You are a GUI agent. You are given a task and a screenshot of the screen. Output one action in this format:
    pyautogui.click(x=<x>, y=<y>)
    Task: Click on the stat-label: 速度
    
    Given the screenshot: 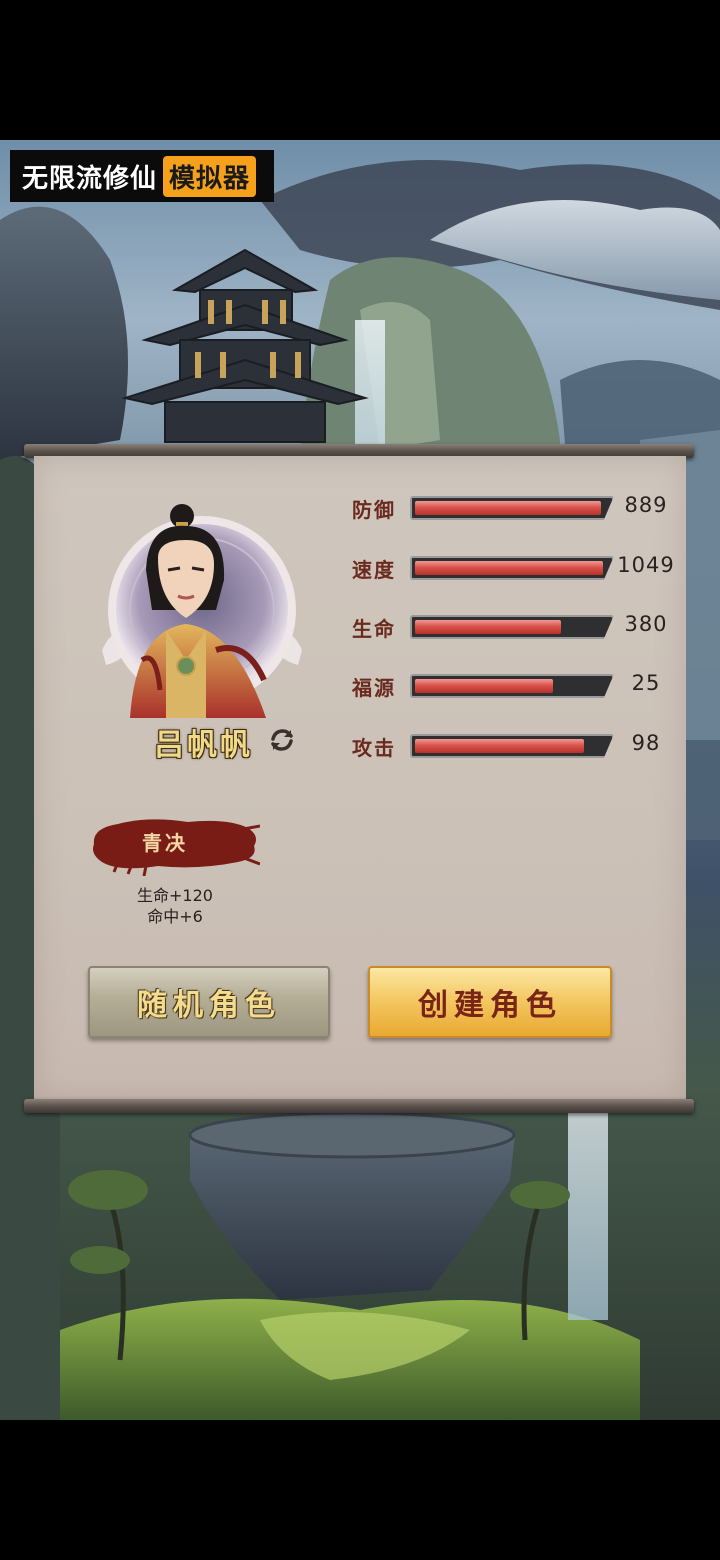 What is the action you would take?
    pyautogui.click(x=374, y=570)
    